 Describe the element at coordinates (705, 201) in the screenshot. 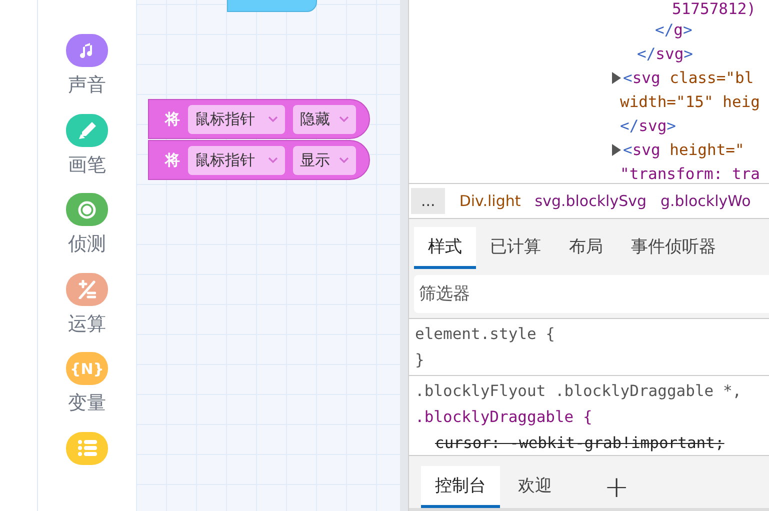

I see `breadcrumb: g.blocklyWo` at that location.